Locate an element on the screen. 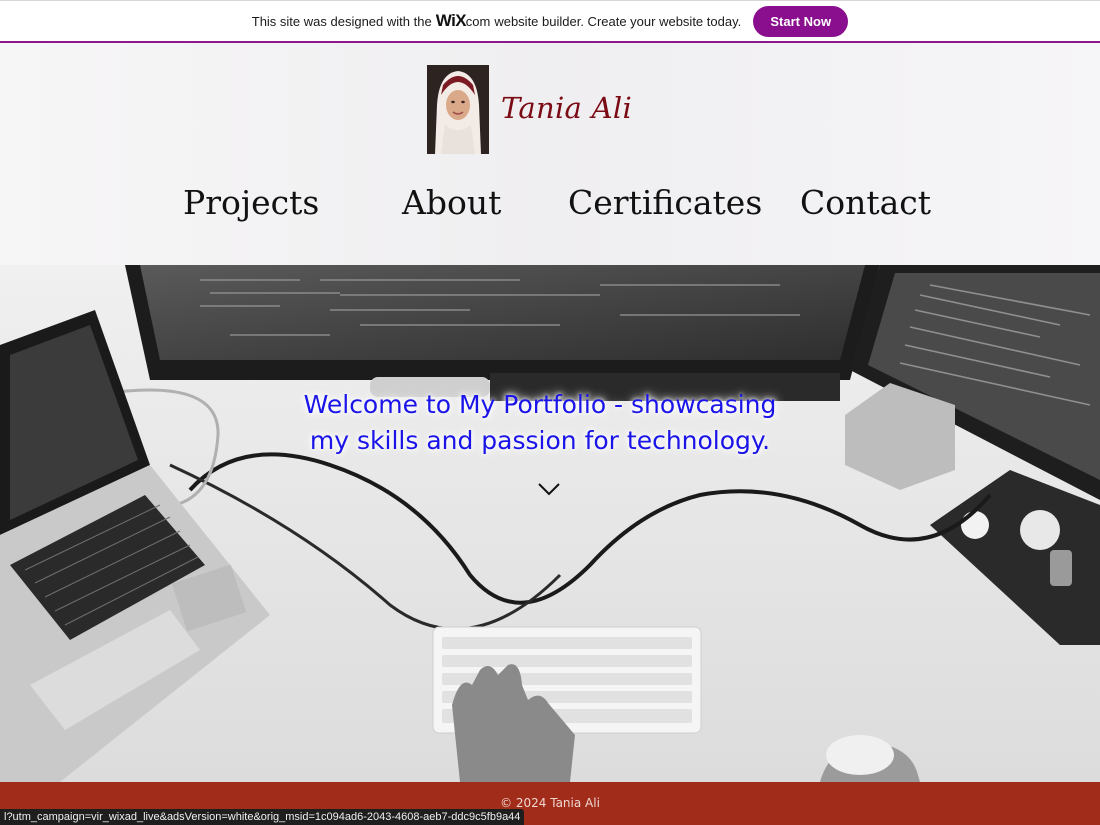  nav-about: About is located at coordinates (451, 202).